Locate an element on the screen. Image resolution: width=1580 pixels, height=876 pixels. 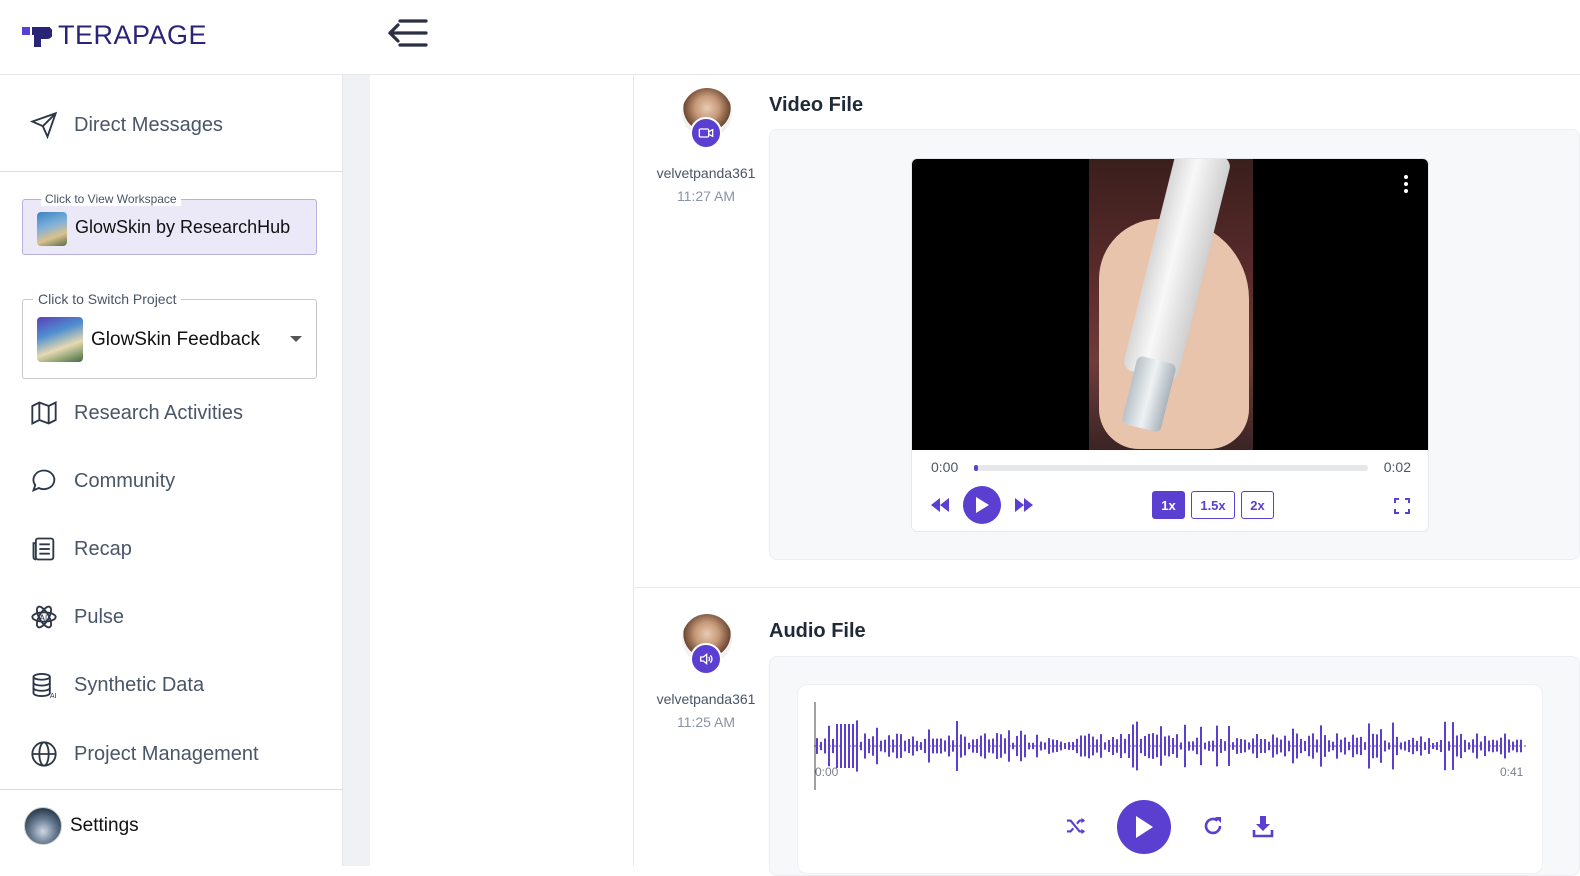
more-options-icon is located at coordinates (1407, 184).